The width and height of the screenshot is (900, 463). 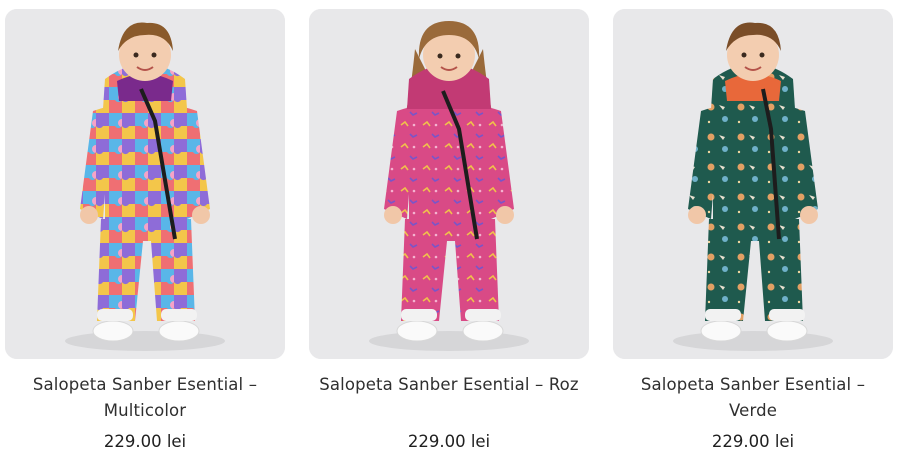 What do you see at coordinates (145, 398) in the screenshot?
I see `product-title: Salopeta Sanber Esential – Multicolor` at bounding box center [145, 398].